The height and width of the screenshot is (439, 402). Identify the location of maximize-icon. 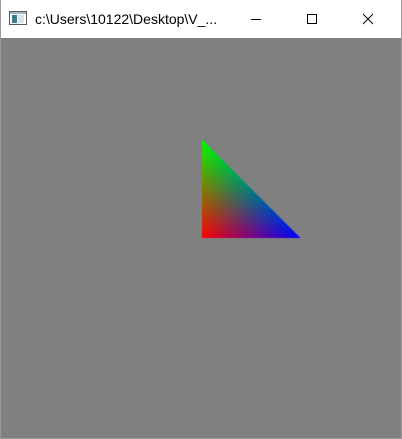
(312, 19).